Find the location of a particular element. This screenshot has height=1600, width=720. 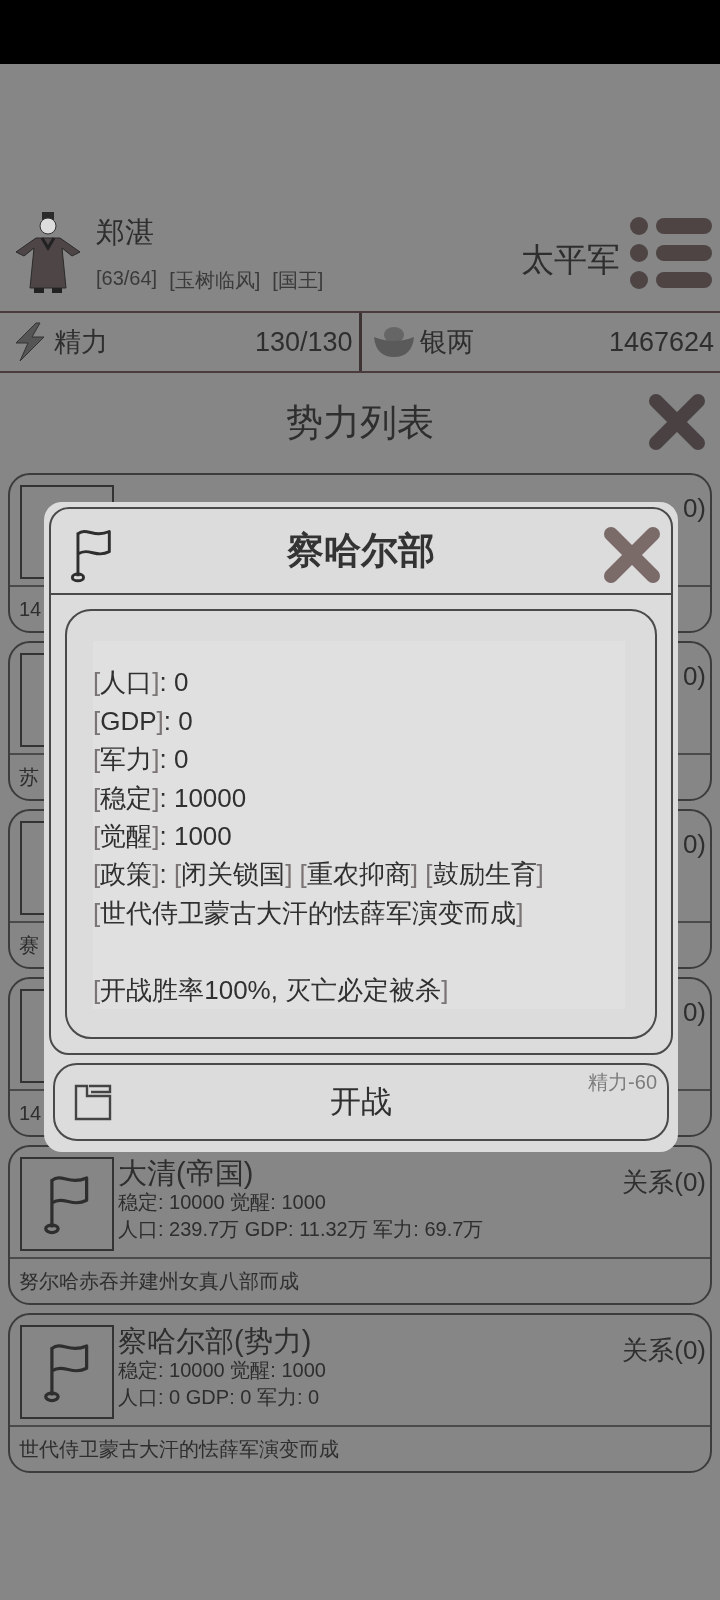

info-line: [人口]: 0 is located at coordinates (141, 683).